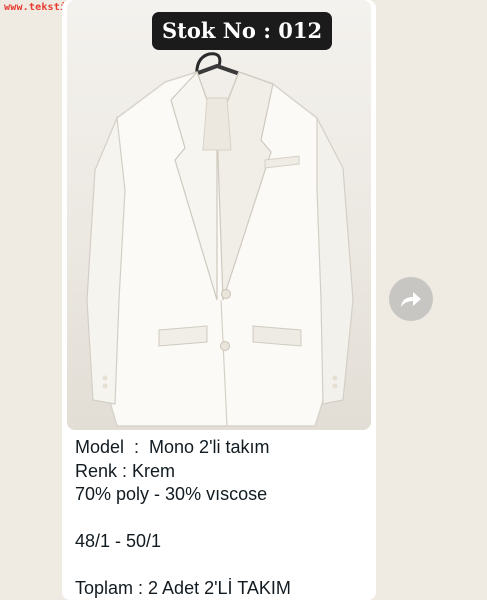 The image size is (487, 600). I want to click on stock-number-badge: Stok No : 012, so click(242, 31).